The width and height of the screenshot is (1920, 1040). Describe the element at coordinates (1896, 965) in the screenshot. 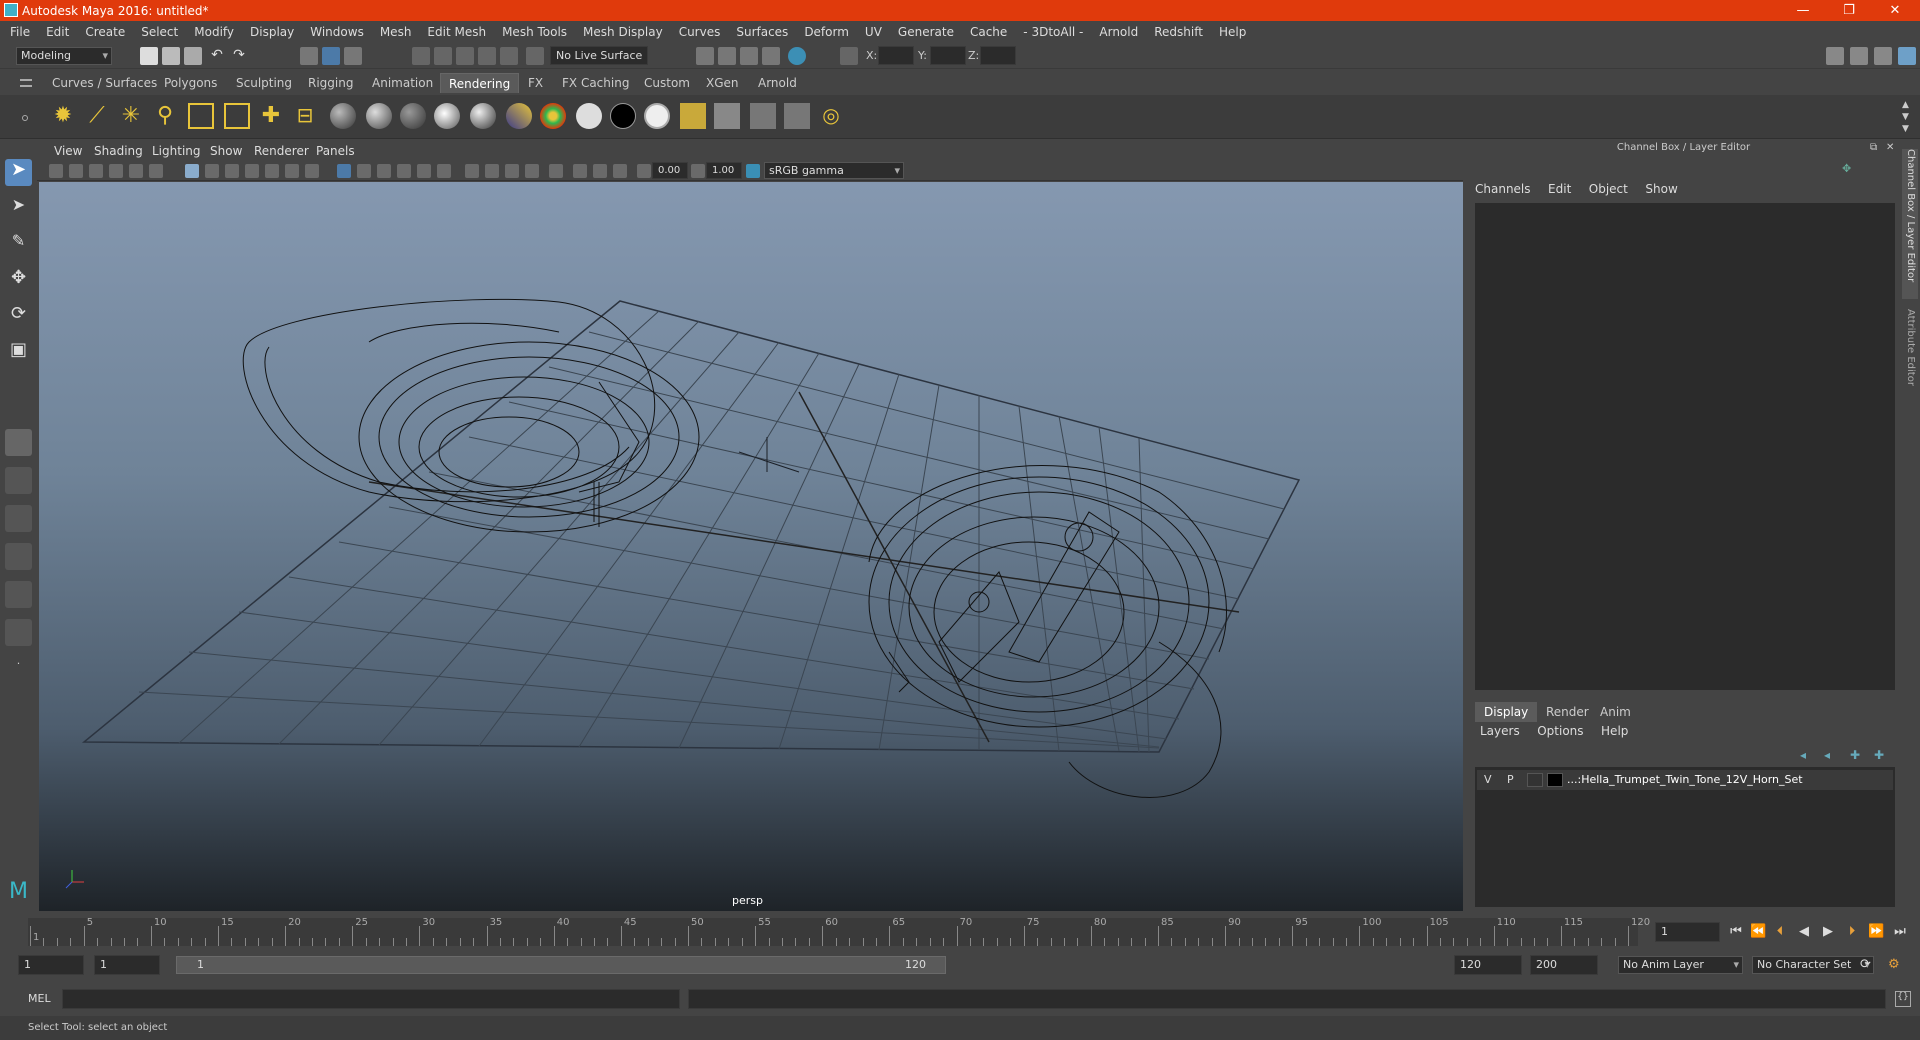

I see `anim-preferences-icon: ⚙` at that location.